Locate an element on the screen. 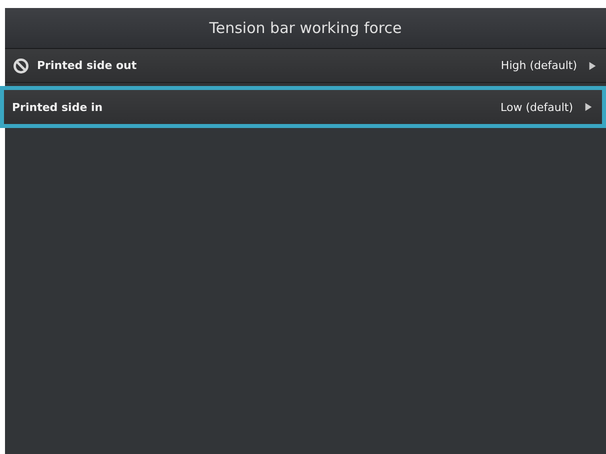  option-row: Printed side out High (default) is located at coordinates (305, 66).